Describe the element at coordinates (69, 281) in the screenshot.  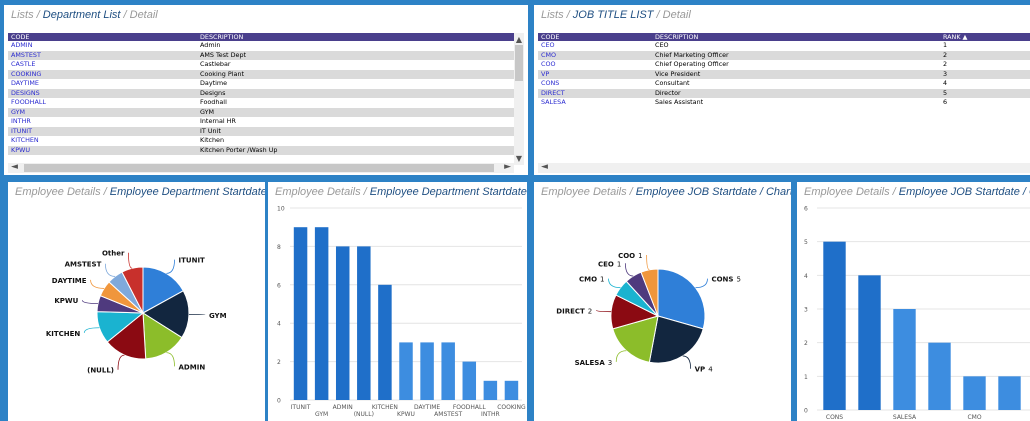
I see `pie-slice-label: DAYTIME` at that location.